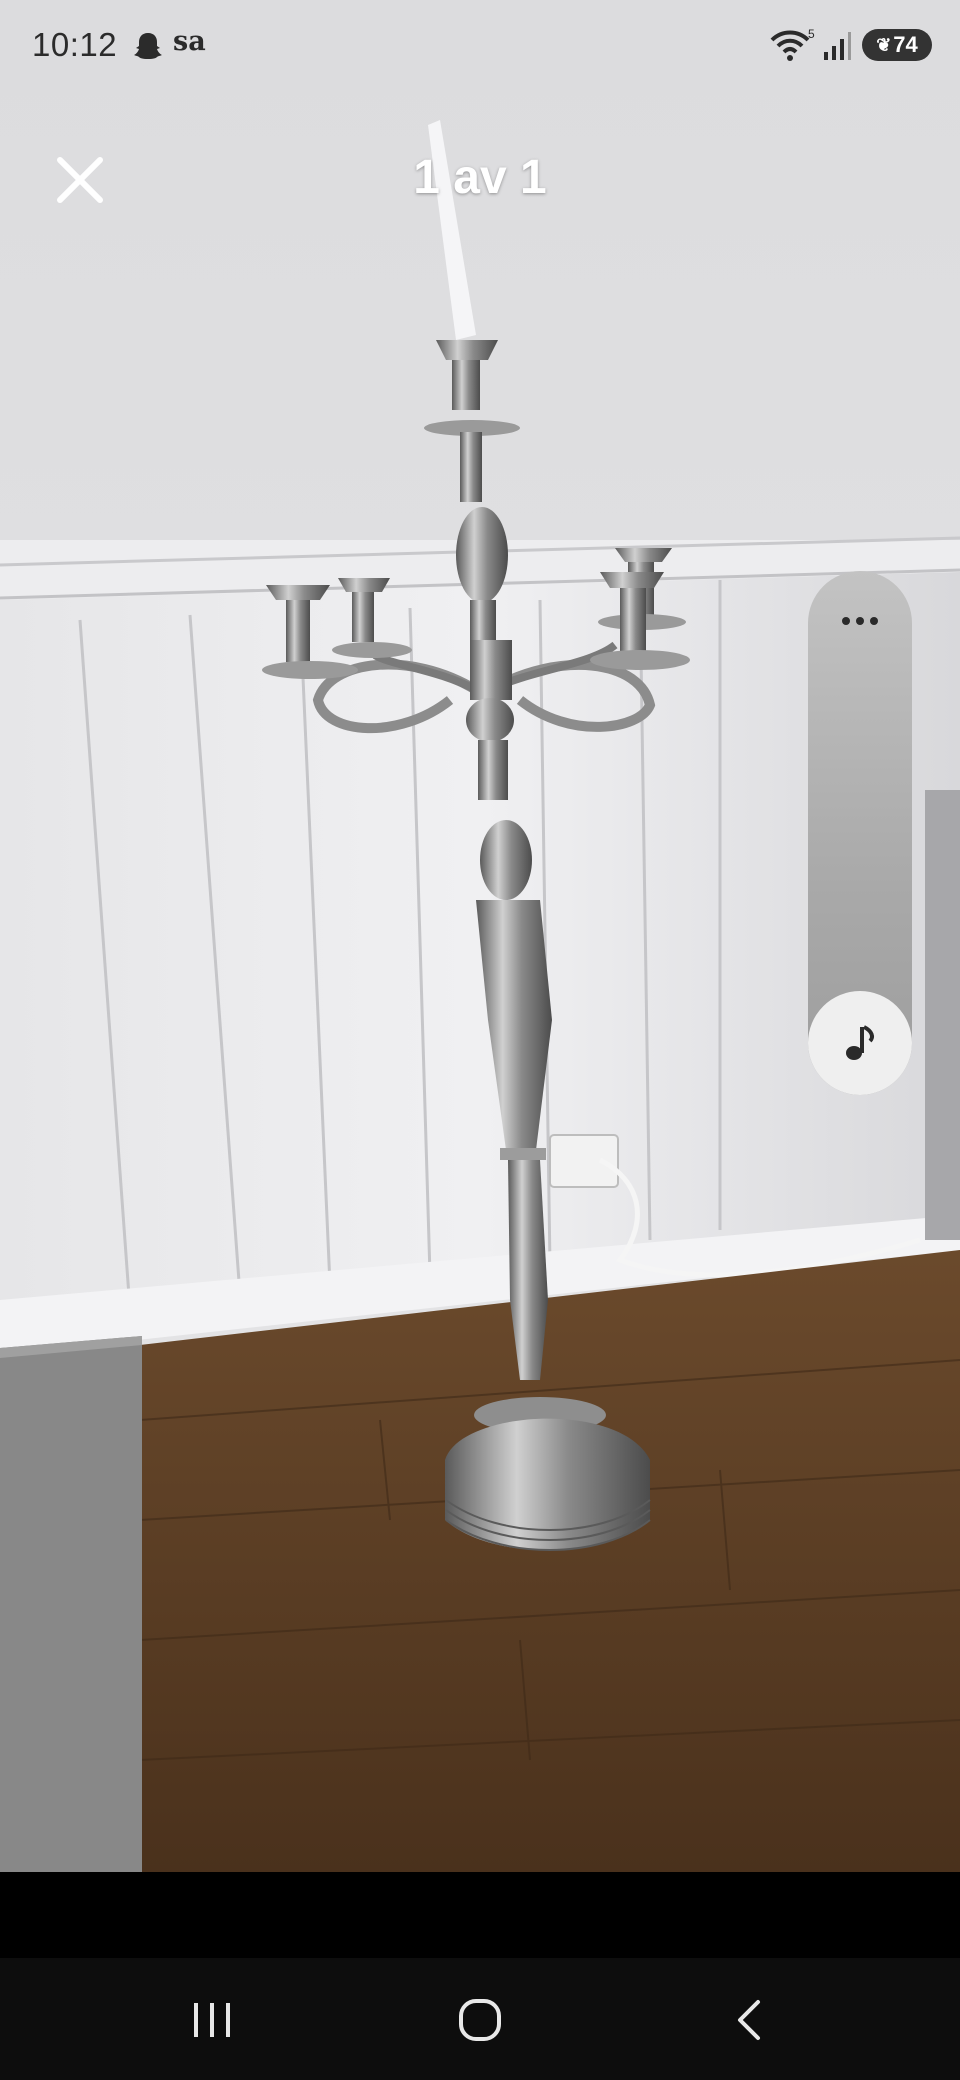 Image resolution: width=960 pixels, height=2080 pixels. I want to click on status-bar: 10:12 sa 5 ❦ 74, so click(480, 45).